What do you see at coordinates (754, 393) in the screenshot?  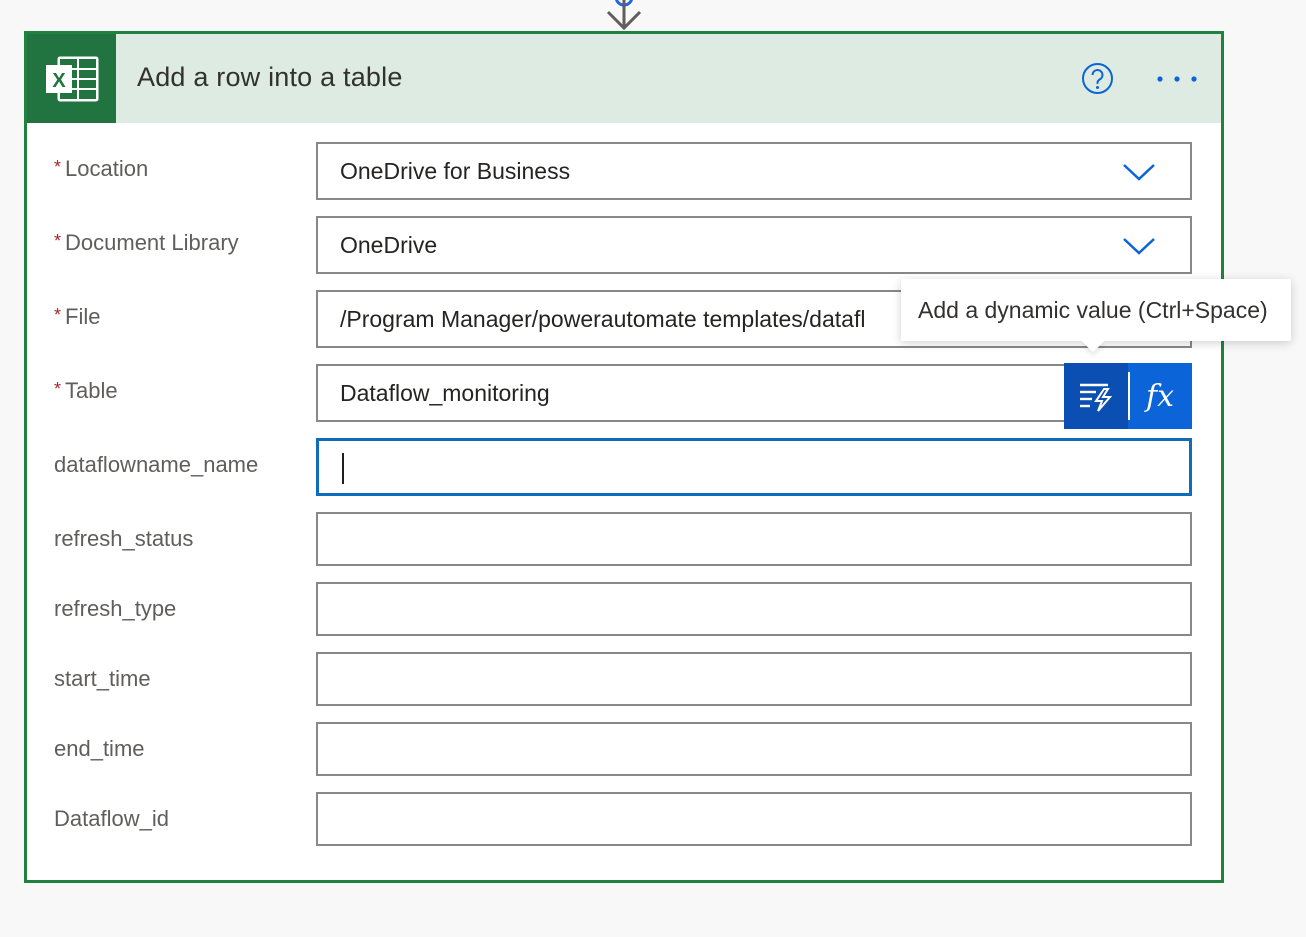 I see `table-input: Dataflow_monitoring` at bounding box center [754, 393].